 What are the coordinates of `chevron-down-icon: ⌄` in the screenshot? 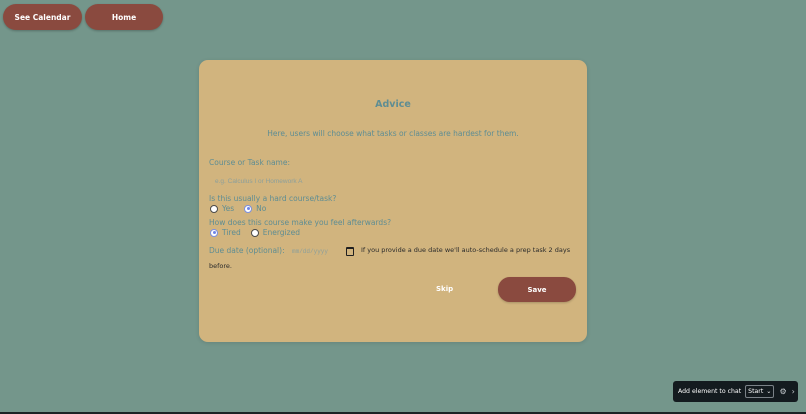 It's located at (769, 391).